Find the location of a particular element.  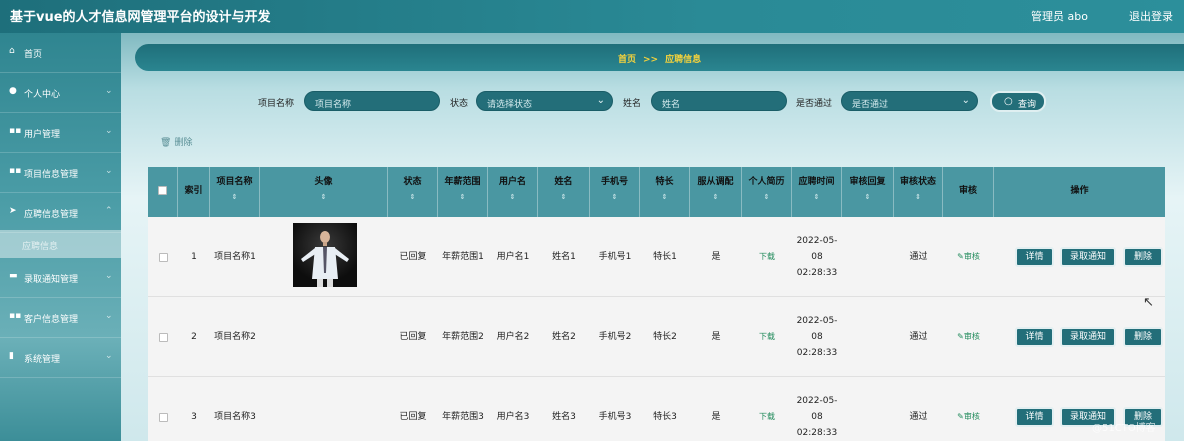

header-label: 手机号 is located at coordinates (614, 182).